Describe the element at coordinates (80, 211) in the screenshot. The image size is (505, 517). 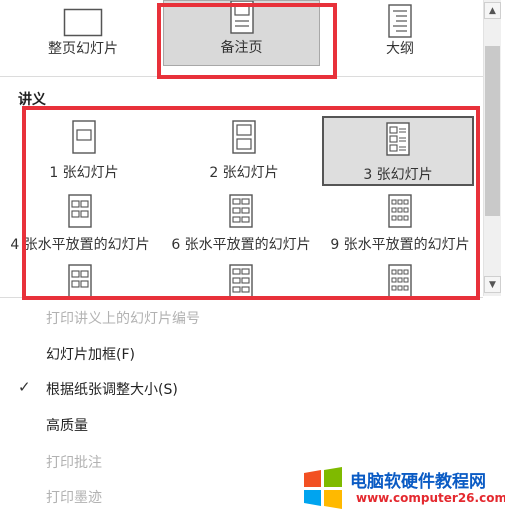
I see `four-slides-horizontal-icon` at that location.